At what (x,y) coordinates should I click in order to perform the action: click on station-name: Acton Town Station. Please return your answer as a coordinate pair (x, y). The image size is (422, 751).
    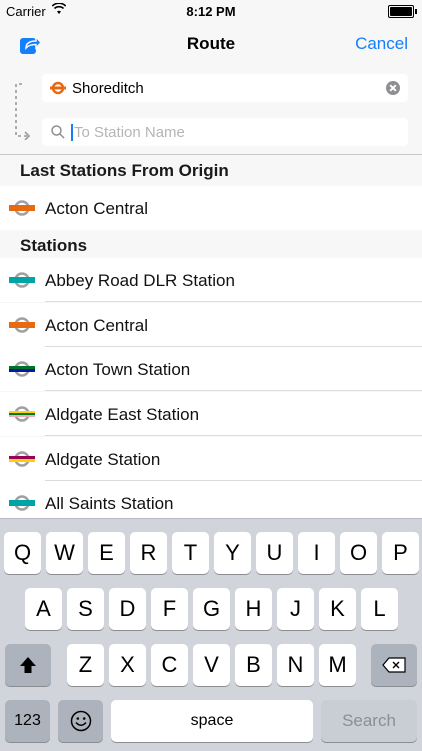
    Looking at the image, I should click on (118, 369).